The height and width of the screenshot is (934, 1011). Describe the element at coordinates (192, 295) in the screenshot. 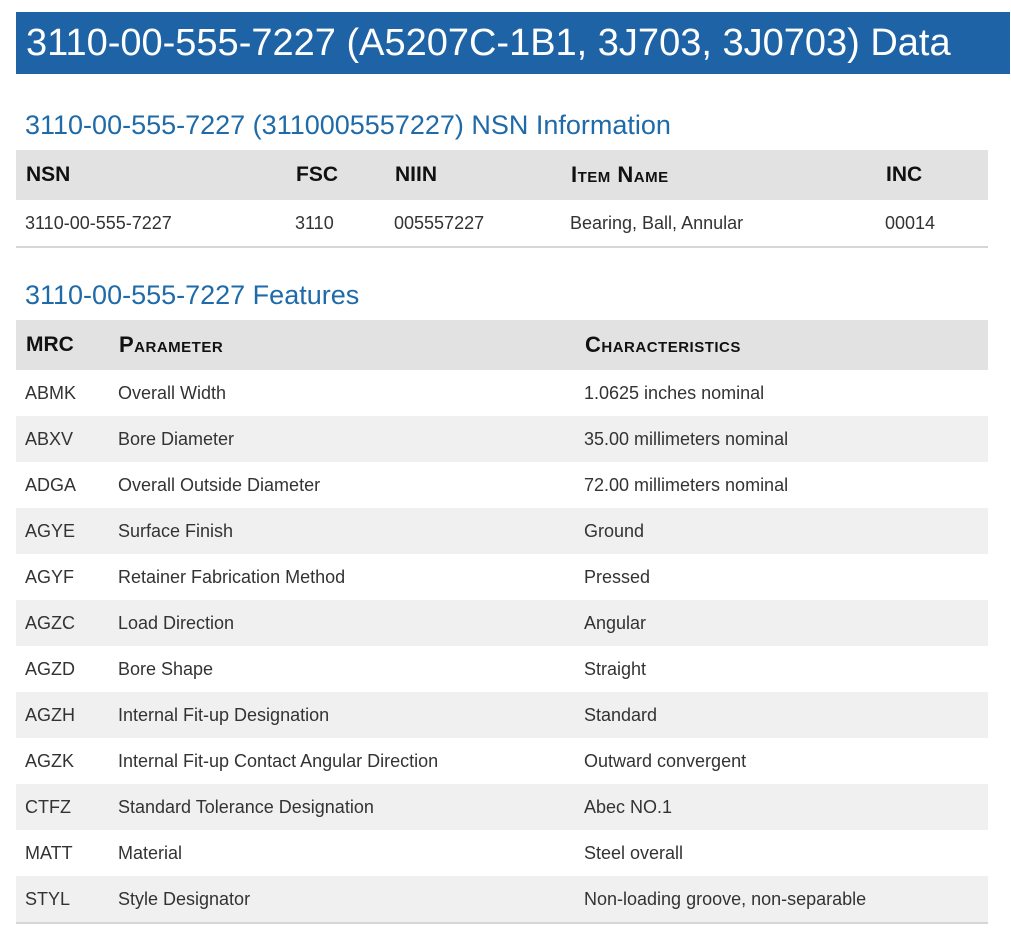

I see `features-heading: 3110-00-555-7227 Features` at that location.